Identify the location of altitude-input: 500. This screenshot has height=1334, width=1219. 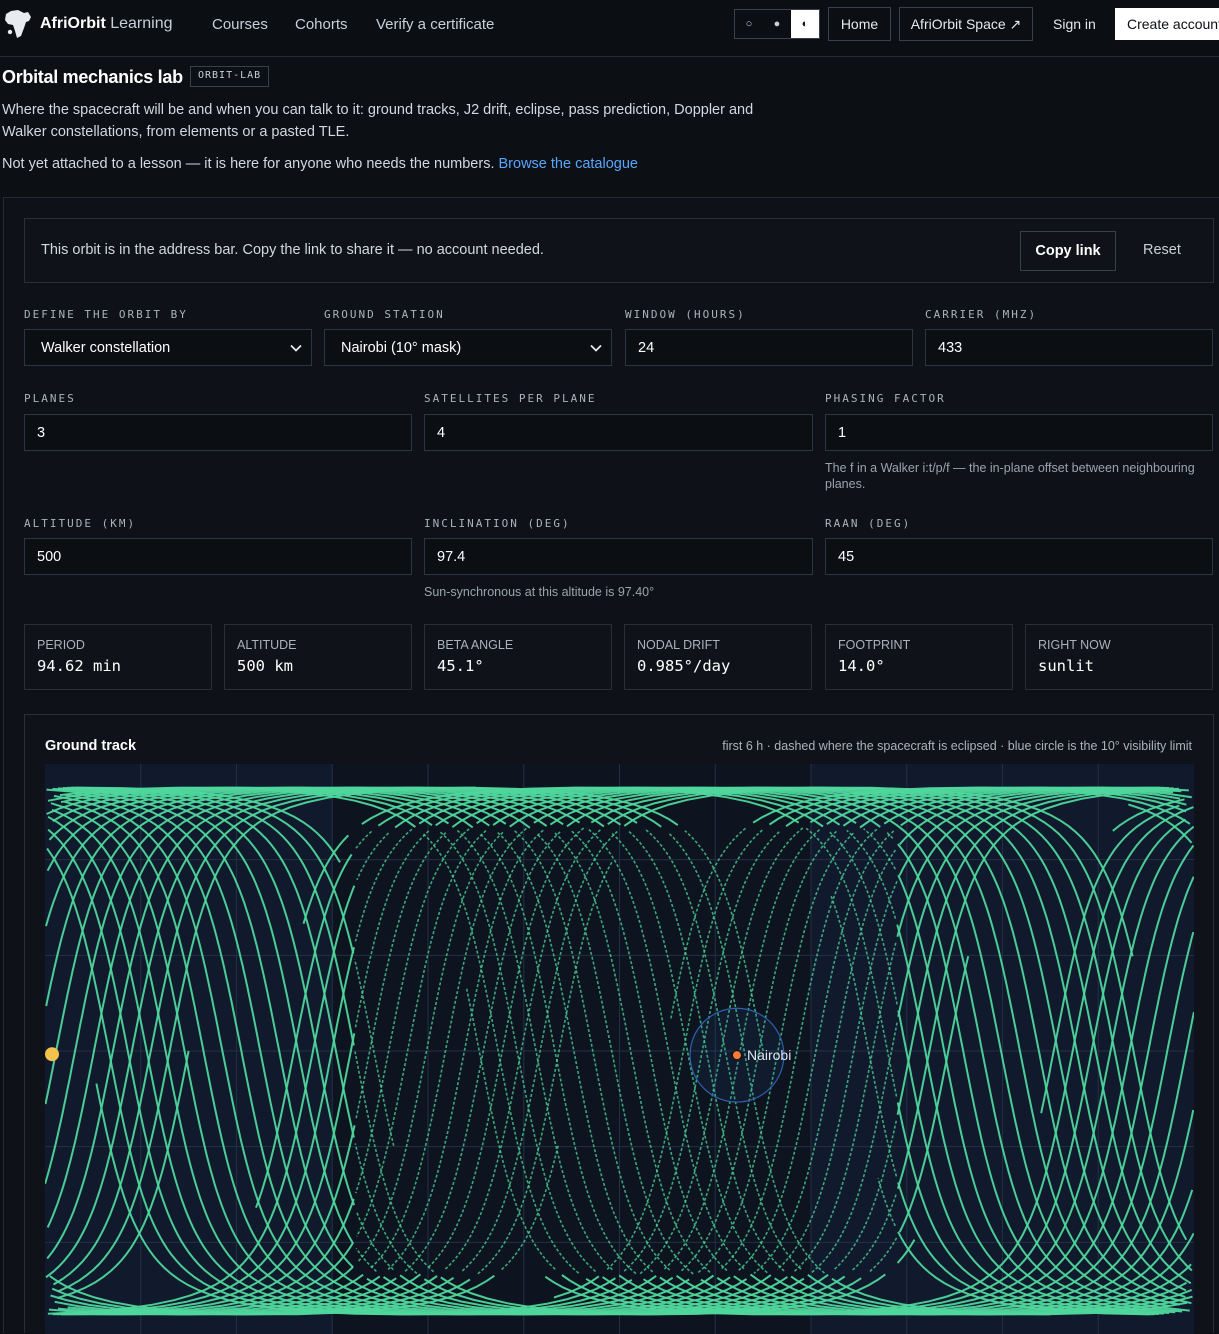
(218, 556).